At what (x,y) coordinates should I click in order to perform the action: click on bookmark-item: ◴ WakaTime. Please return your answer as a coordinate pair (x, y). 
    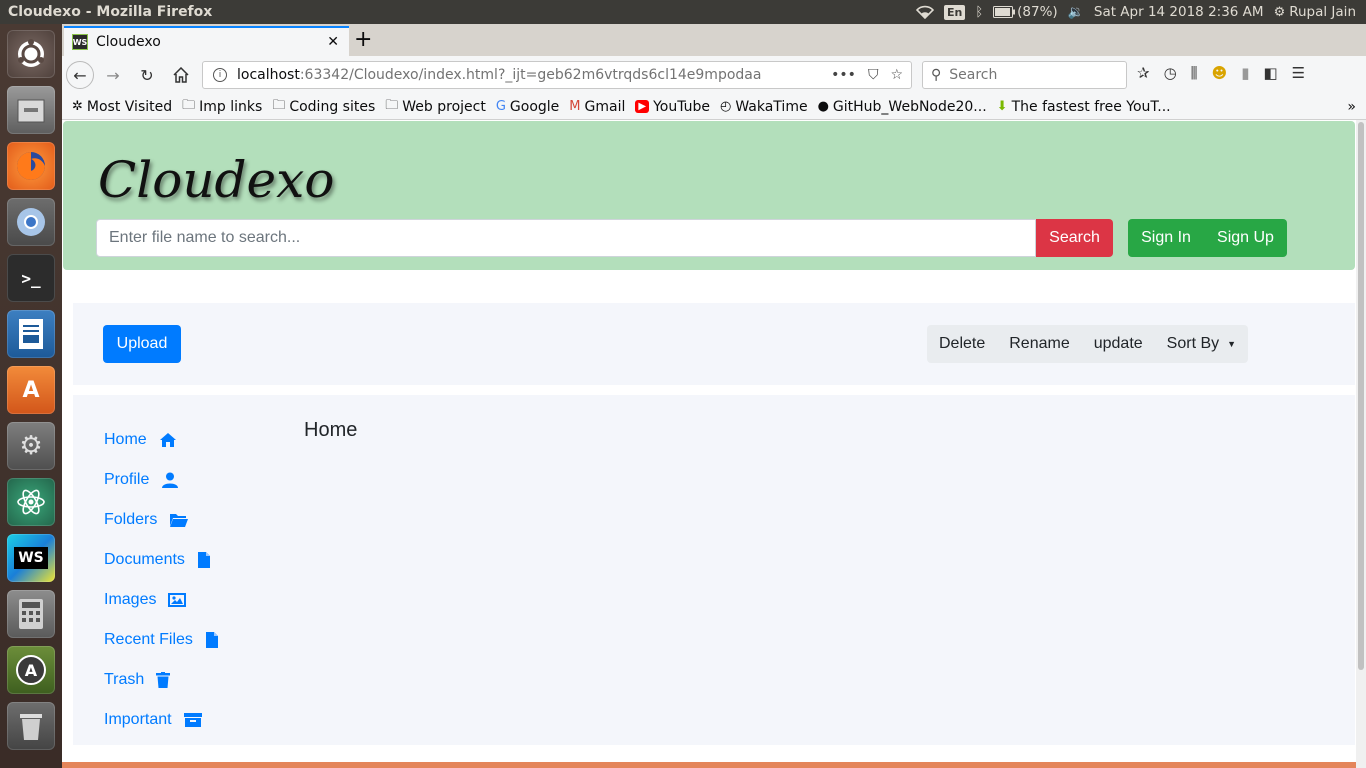
    Looking at the image, I should click on (764, 107).